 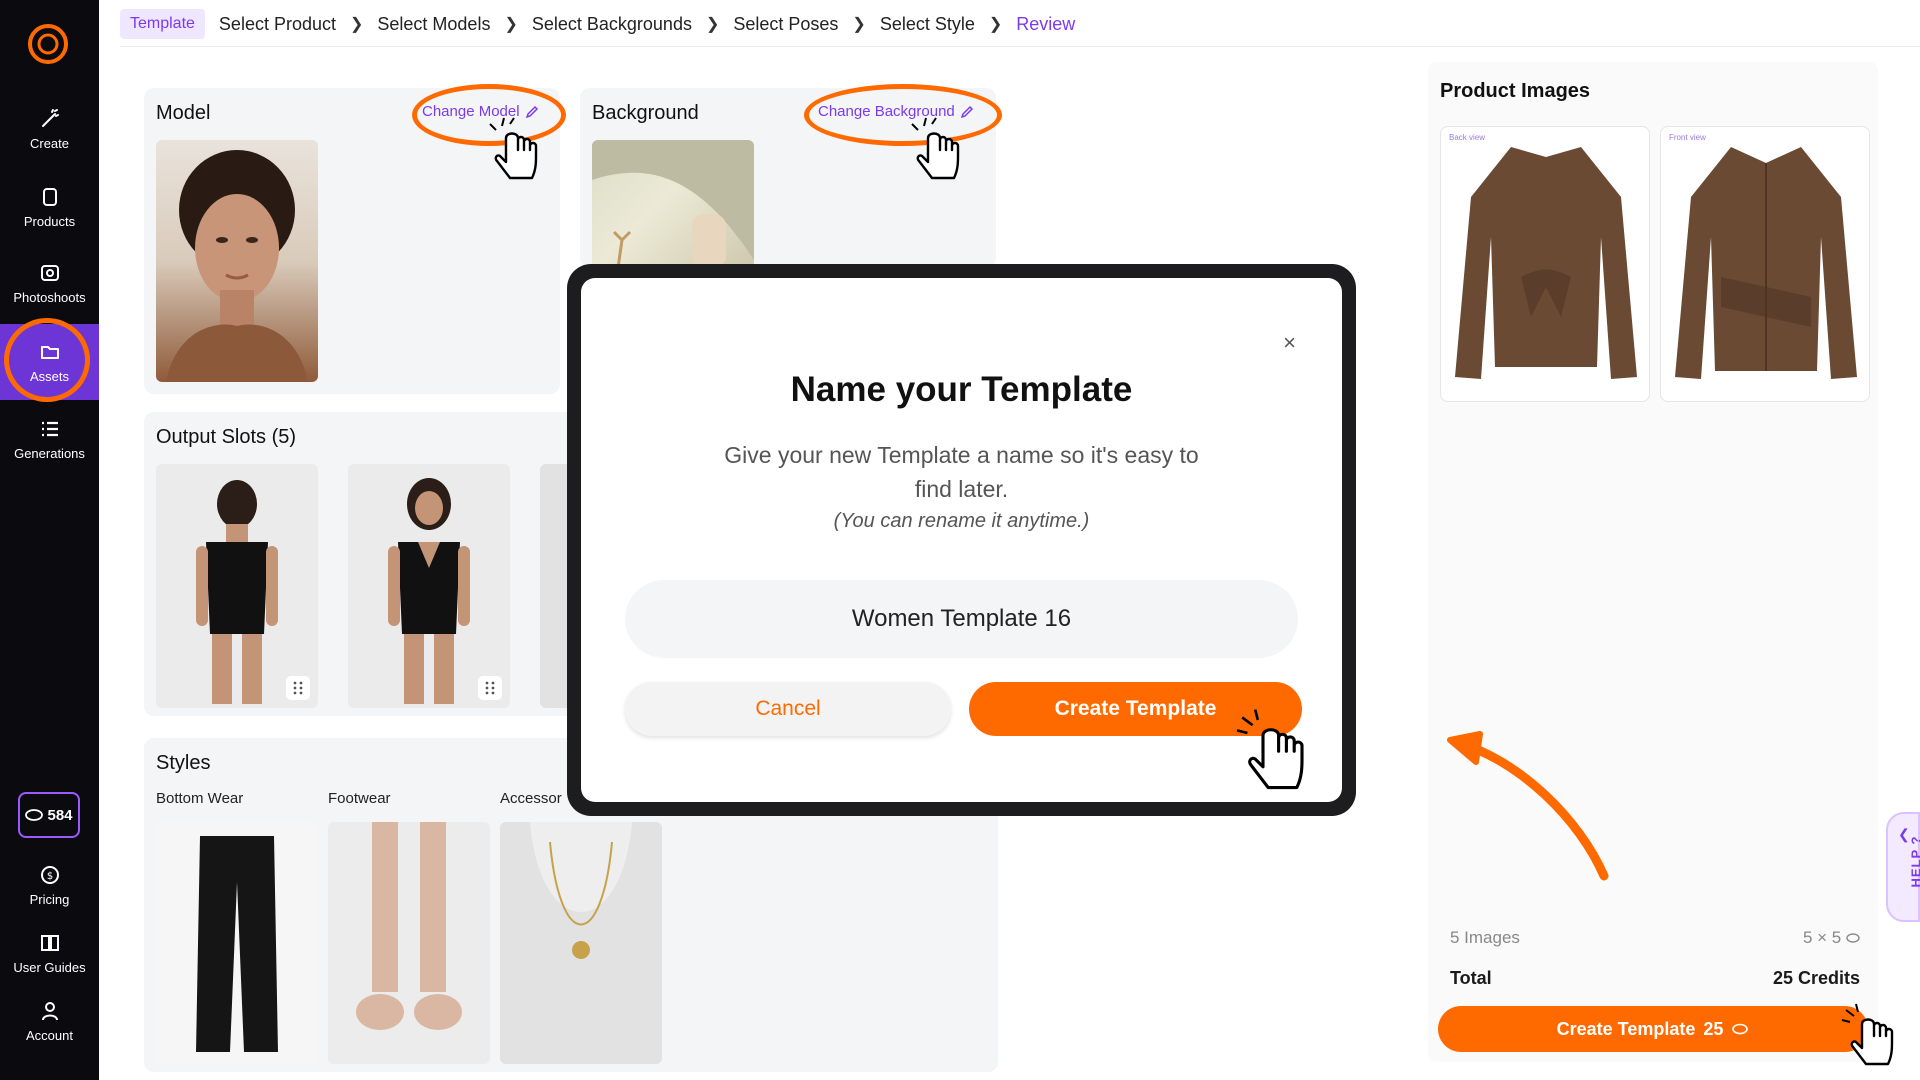 I want to click on help-label: HELP ?, so click(x=1914, y=862).